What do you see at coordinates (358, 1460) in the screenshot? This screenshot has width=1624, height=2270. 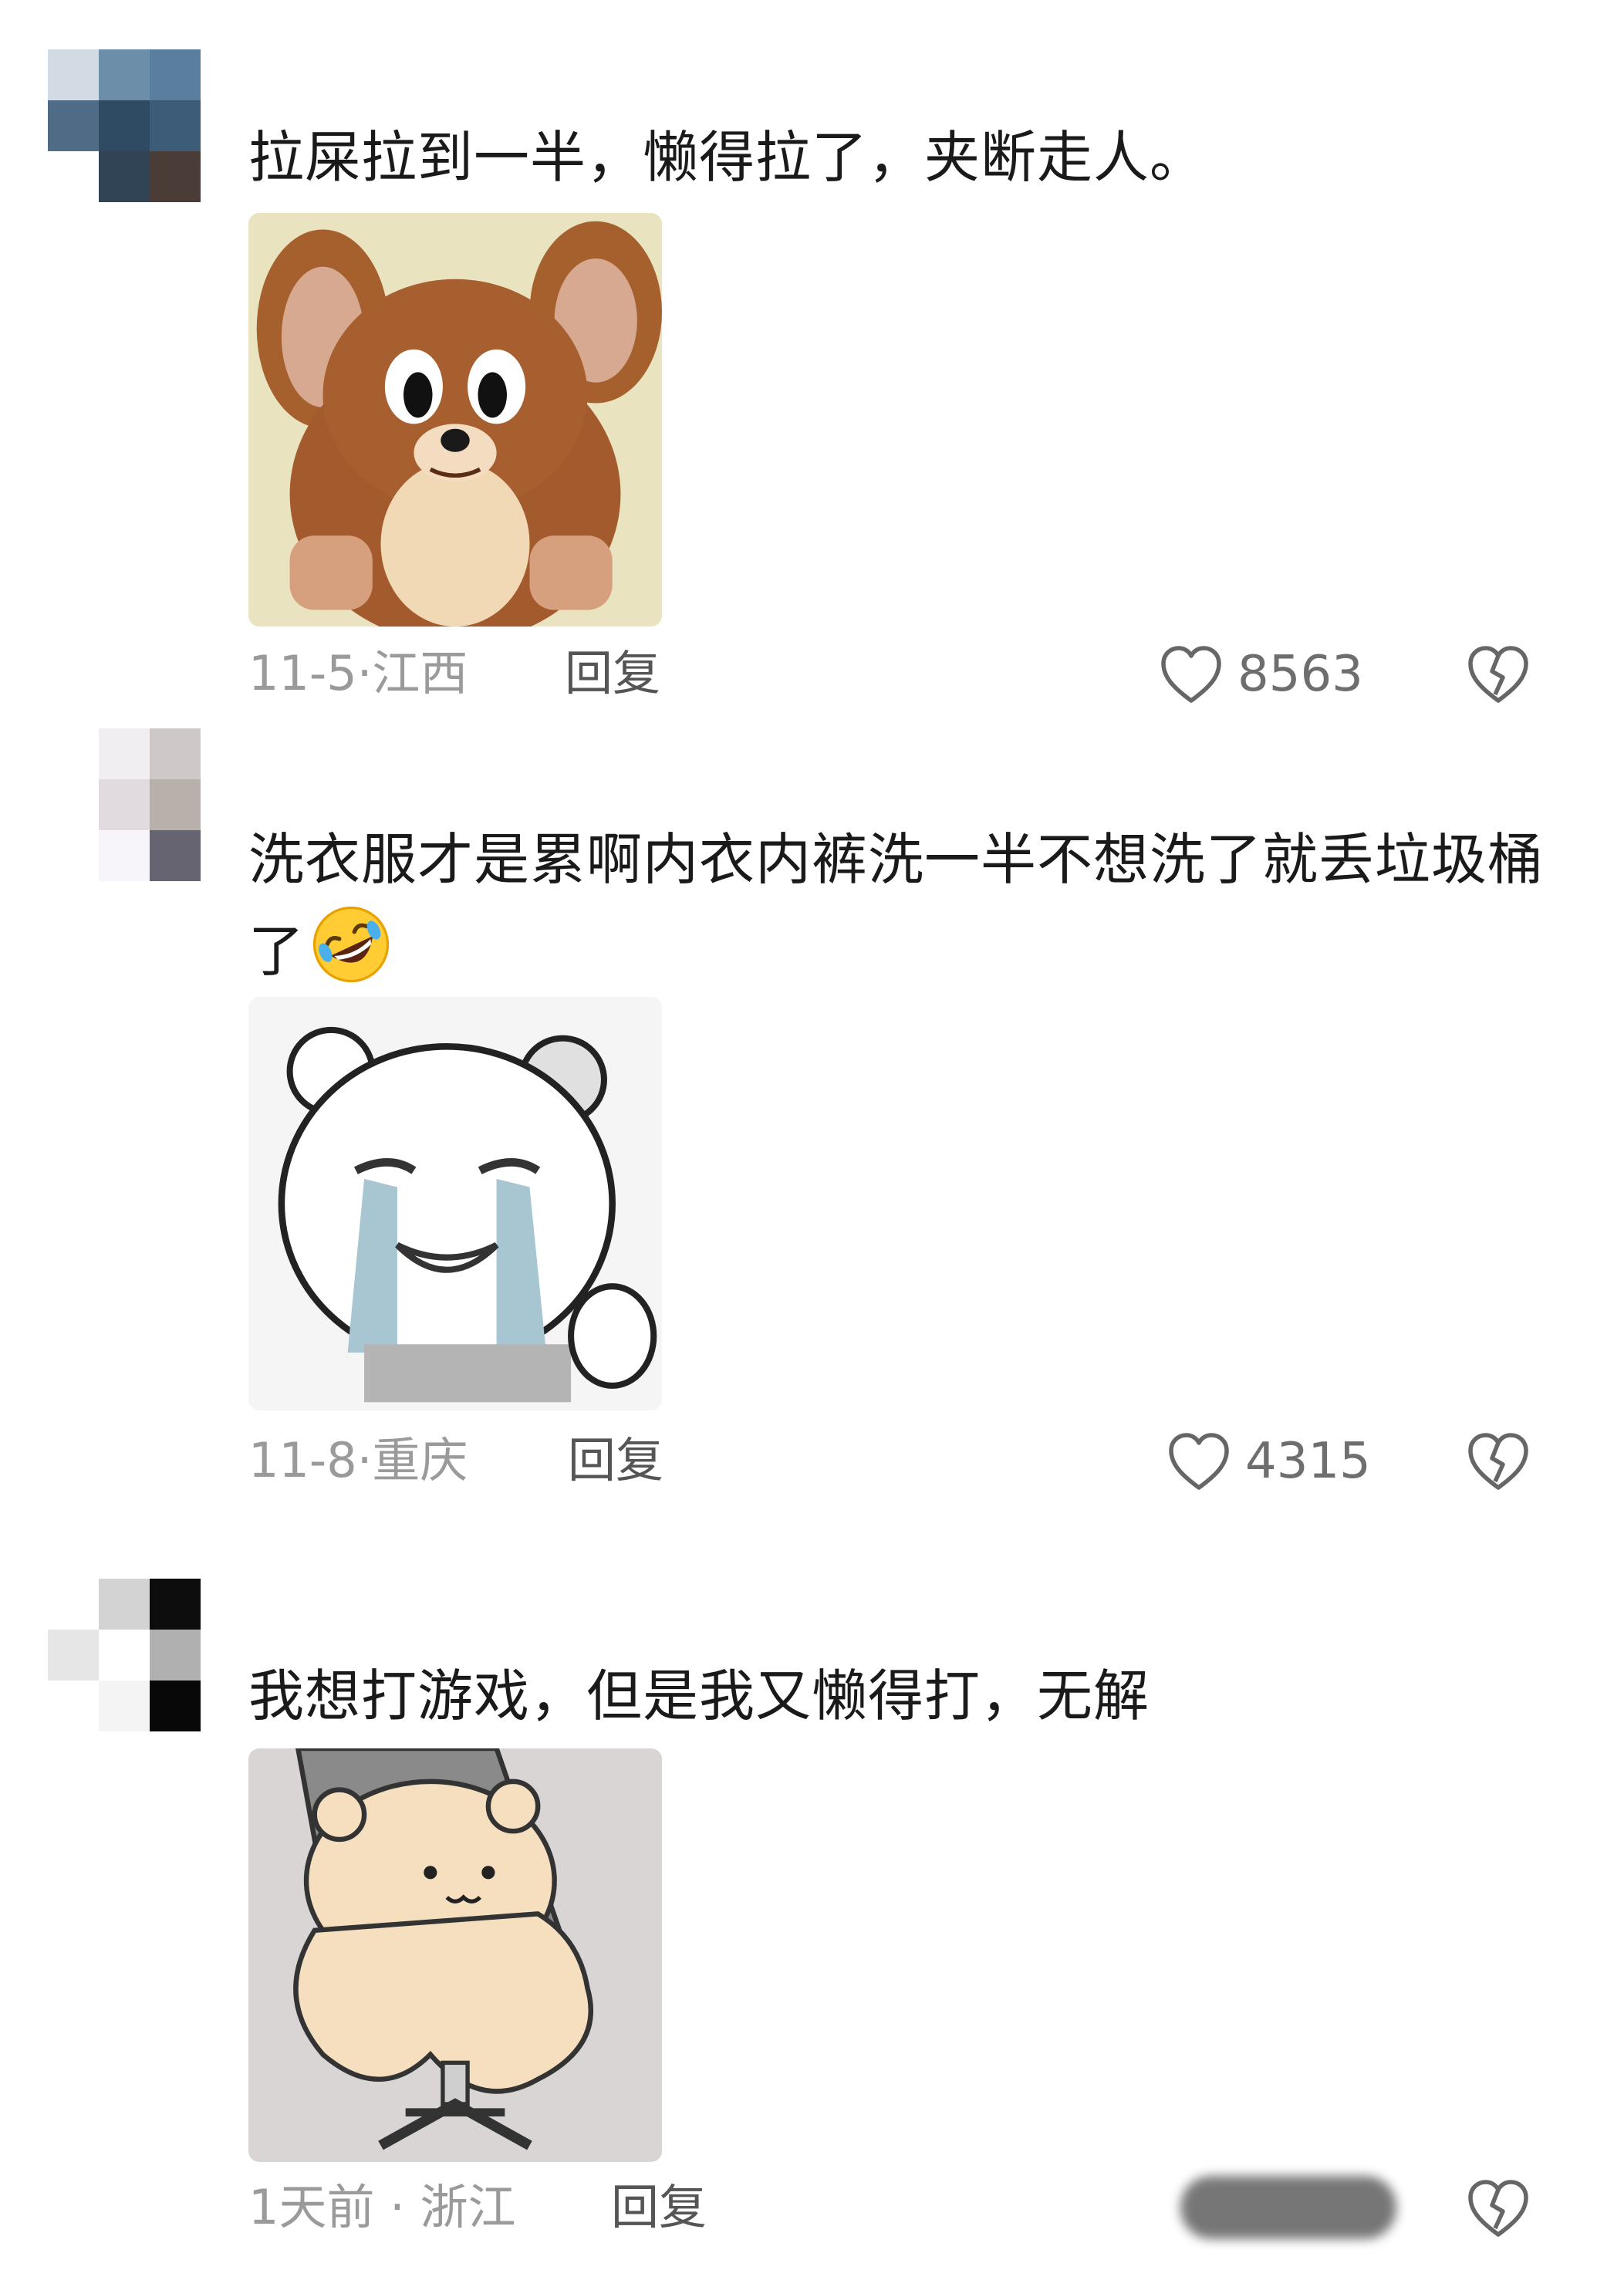 I see `comment-date-location: 11-8·重庆` at bounding box center [358, 1460].